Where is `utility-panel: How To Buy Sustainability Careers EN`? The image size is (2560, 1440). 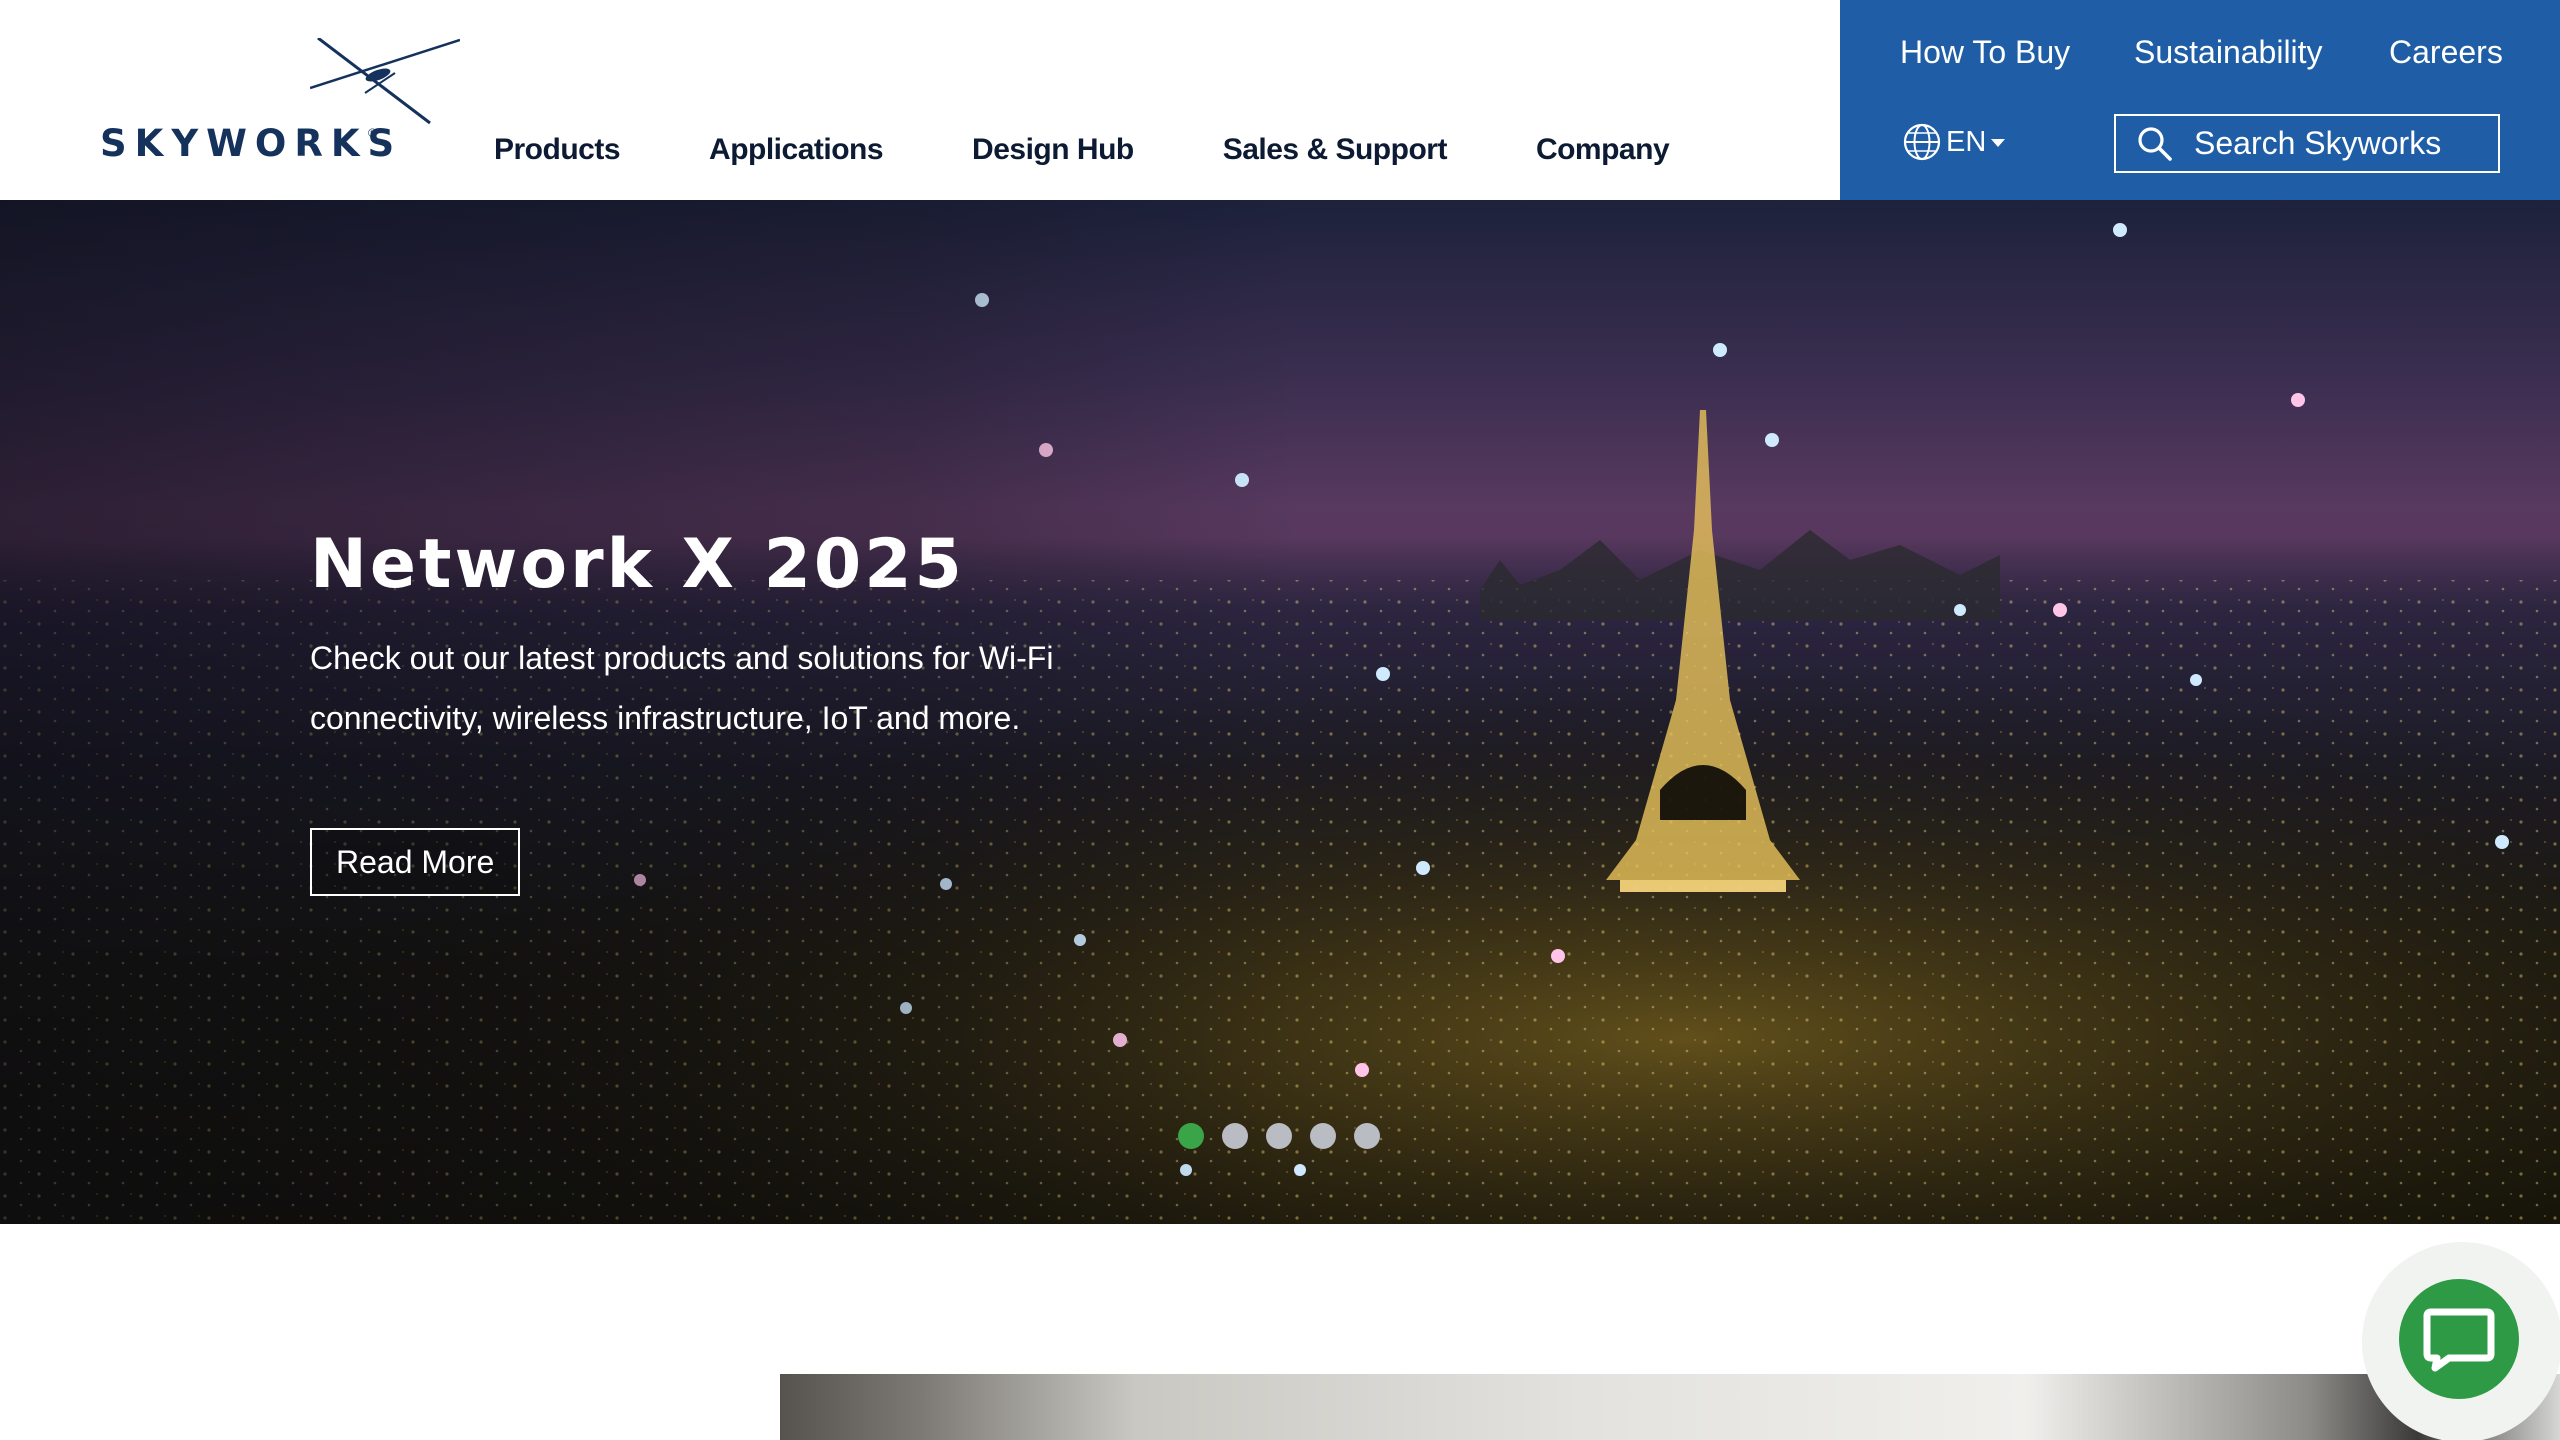
utility-panel: How To Buy Sustainability Careers EN is located at coordinates (2200, 100).